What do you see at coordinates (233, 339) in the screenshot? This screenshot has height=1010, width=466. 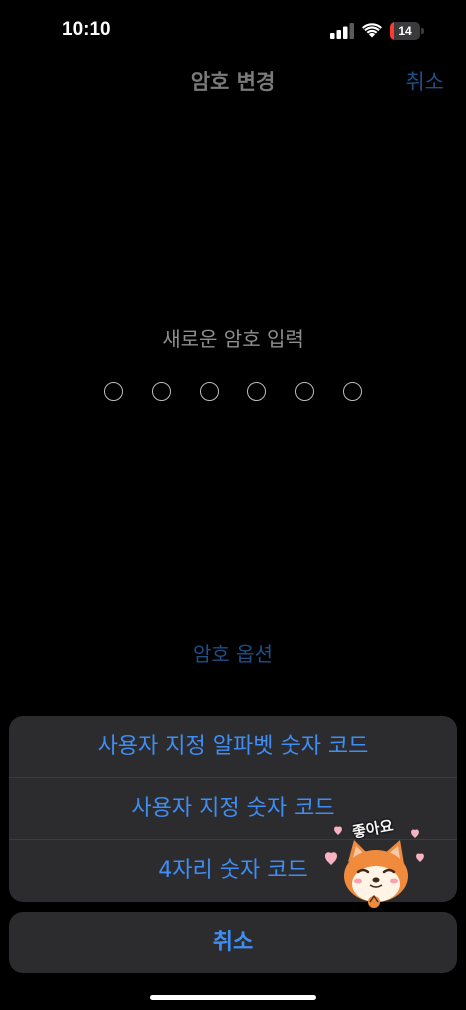 I see `passcode-prompt: 새로운 암호 입력` at bounding box center [233, 339].